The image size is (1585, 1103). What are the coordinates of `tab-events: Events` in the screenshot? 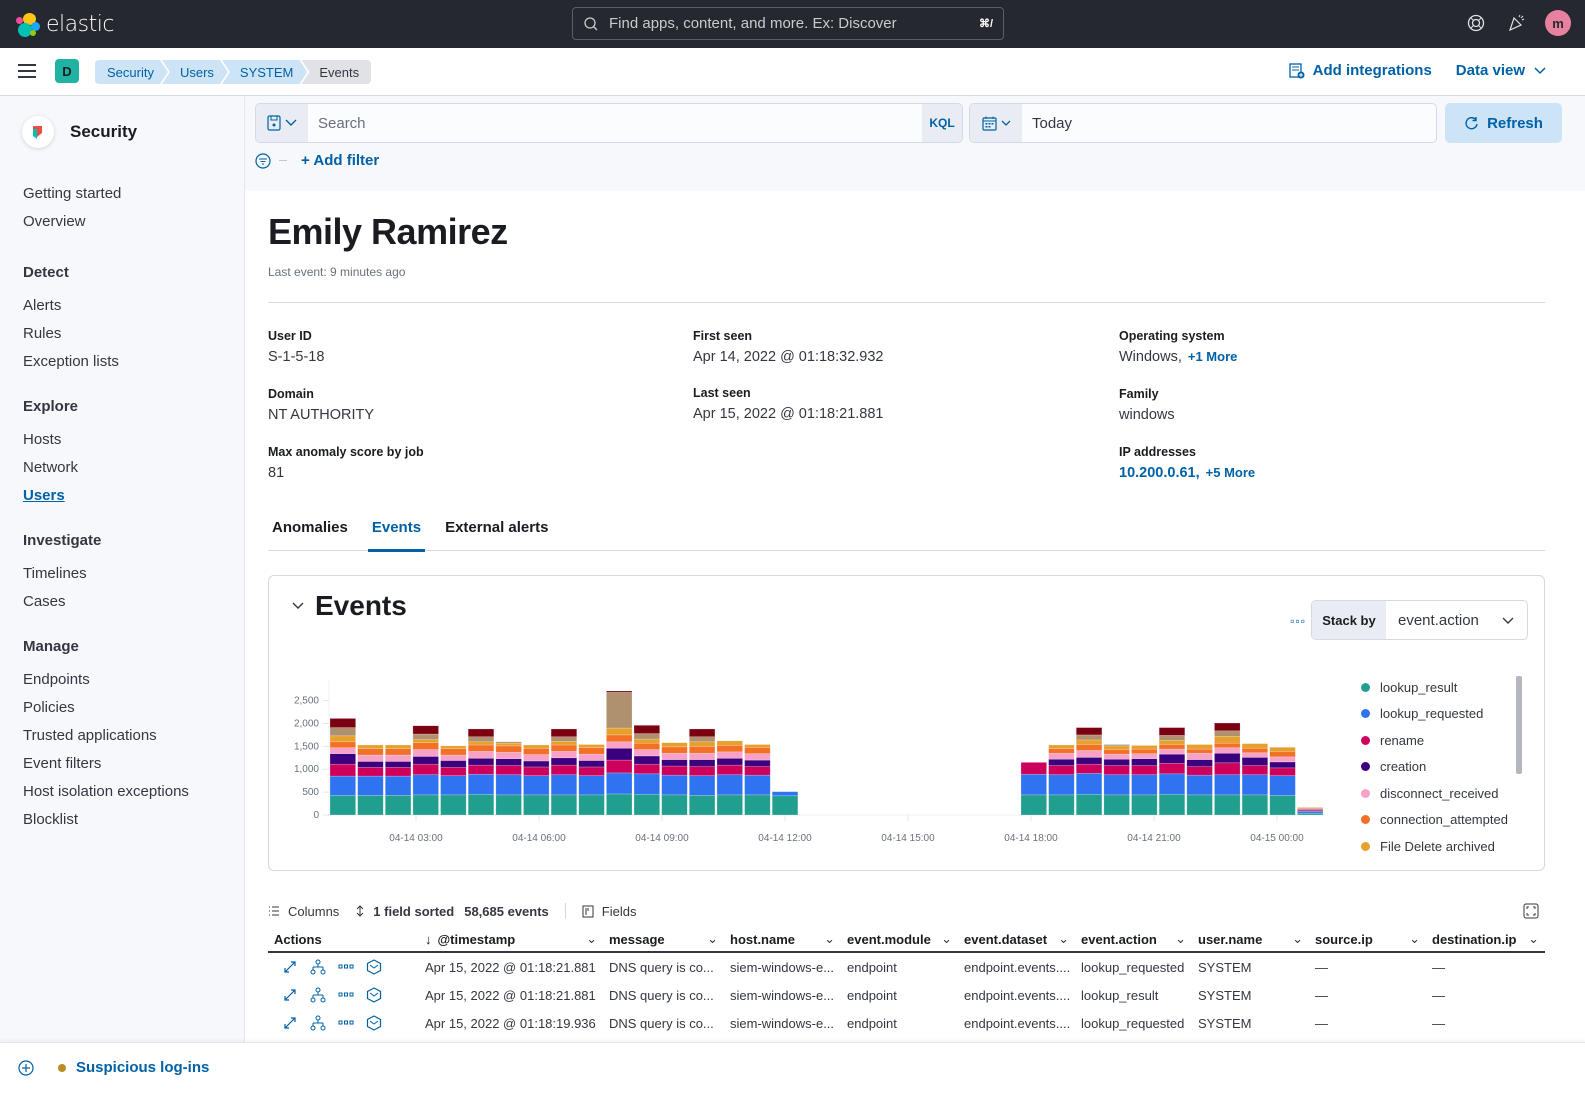 It's located at (396, 535).